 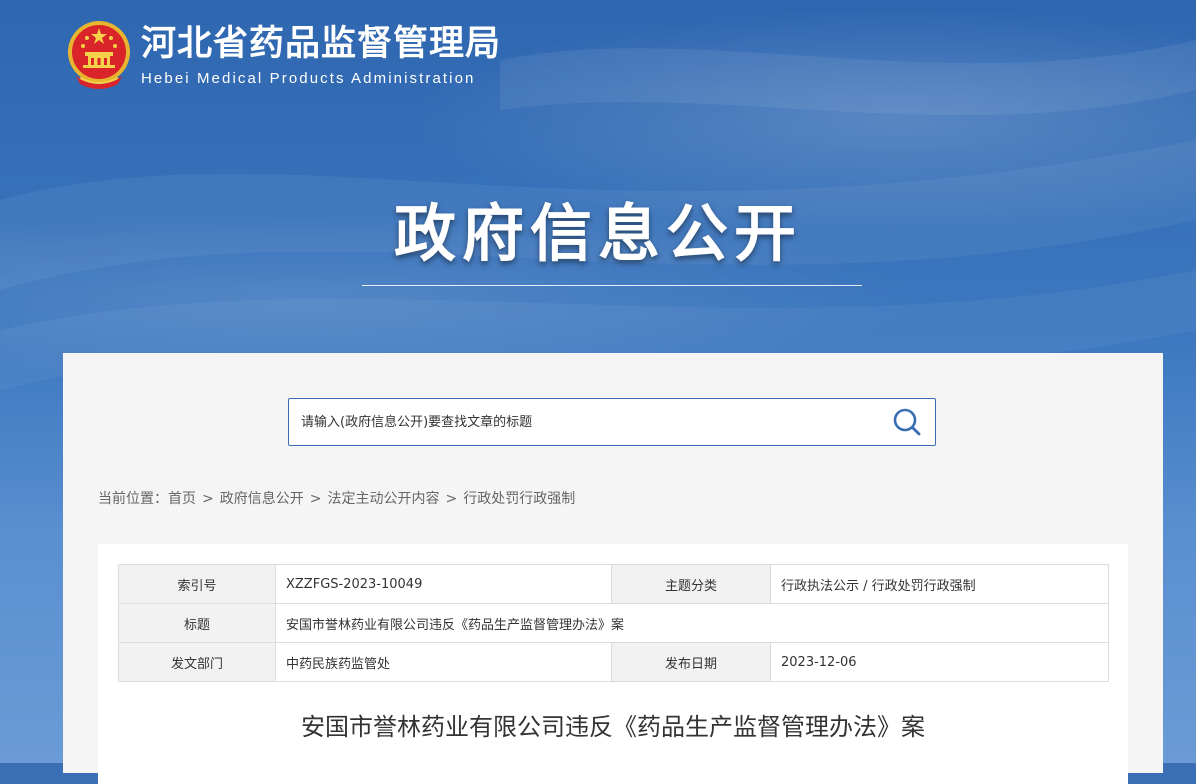 What do you see at coordinates (321, 43) in the screenshot?
I see `site-name: 河北省药品监督管理局` at bounding box center [321, 43].